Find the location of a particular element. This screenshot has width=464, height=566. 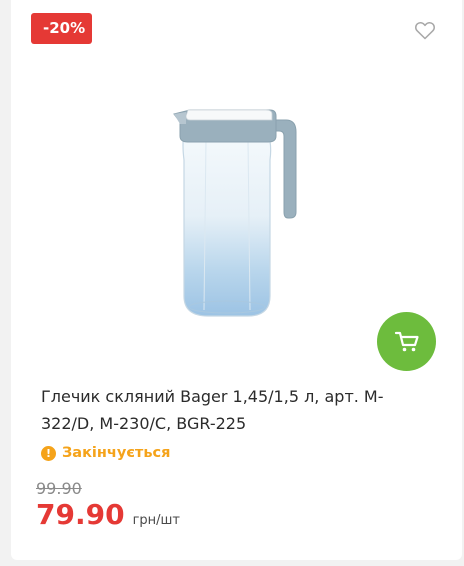

discount-badge: -20% is located at coordinates (62, 28).